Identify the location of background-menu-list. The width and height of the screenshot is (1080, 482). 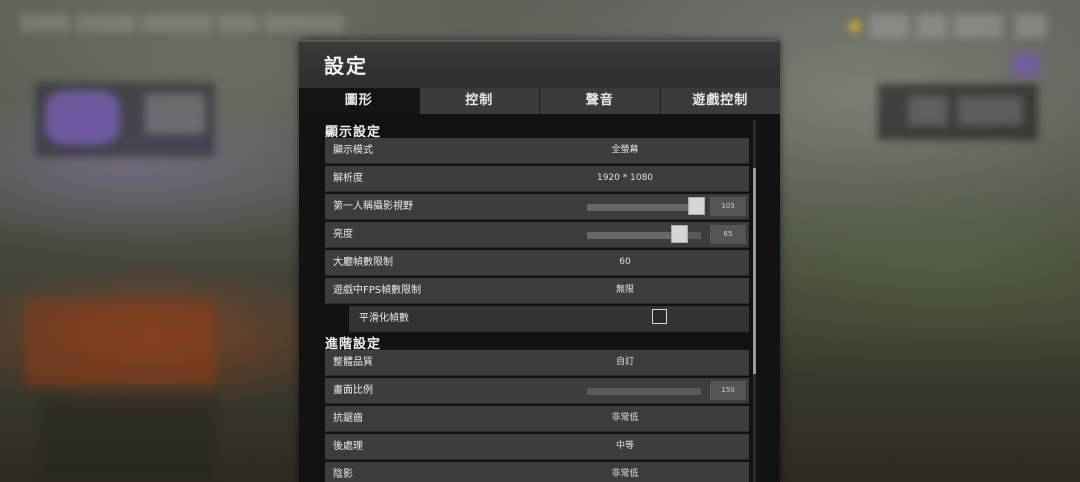
(127, 437).